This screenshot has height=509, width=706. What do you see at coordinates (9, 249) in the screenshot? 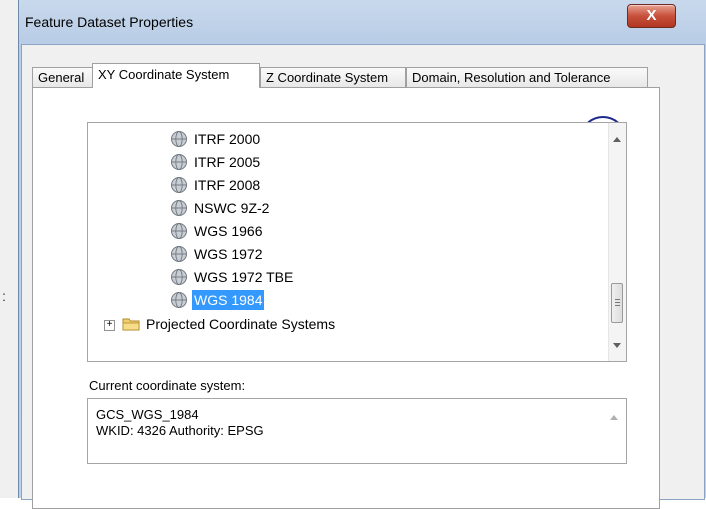
I see `background-window-strip: :` at bounding box center [9, 249].